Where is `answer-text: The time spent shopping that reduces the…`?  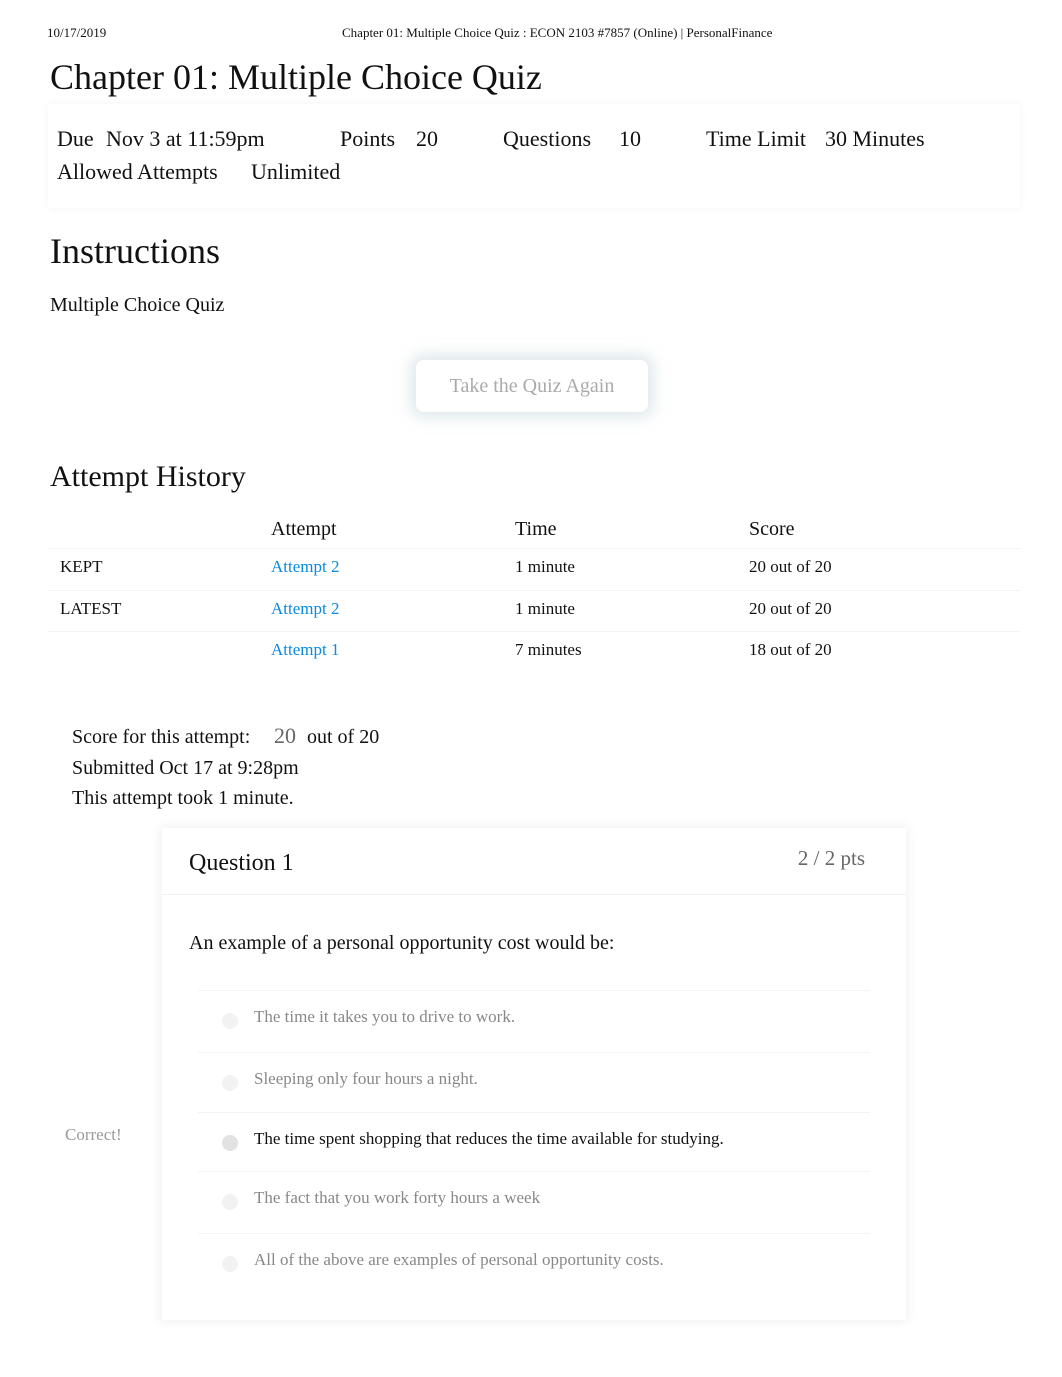
answer-text: The time spent shopping that reduces the… is located at coordinates (489, 1138).